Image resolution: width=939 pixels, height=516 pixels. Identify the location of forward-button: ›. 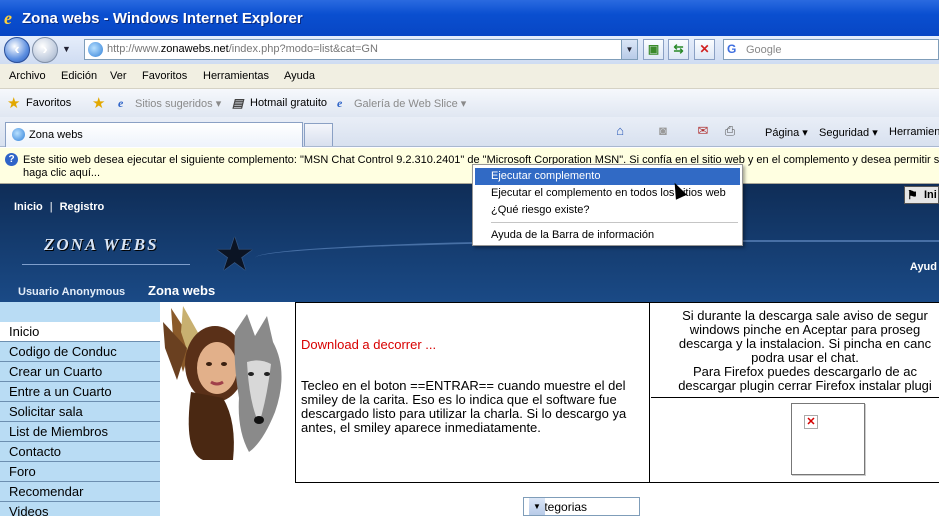
(45, 50).